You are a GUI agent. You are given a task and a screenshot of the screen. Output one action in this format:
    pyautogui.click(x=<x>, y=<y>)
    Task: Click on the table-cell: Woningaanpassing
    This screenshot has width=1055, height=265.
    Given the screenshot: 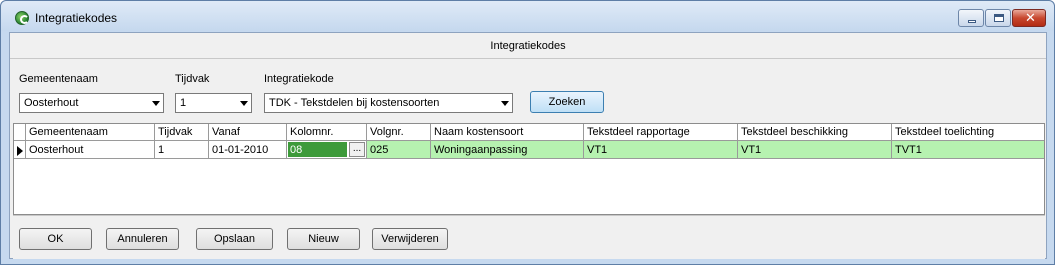 What is the action you would take?
    pyautogui.click(x=507, y=150)
    